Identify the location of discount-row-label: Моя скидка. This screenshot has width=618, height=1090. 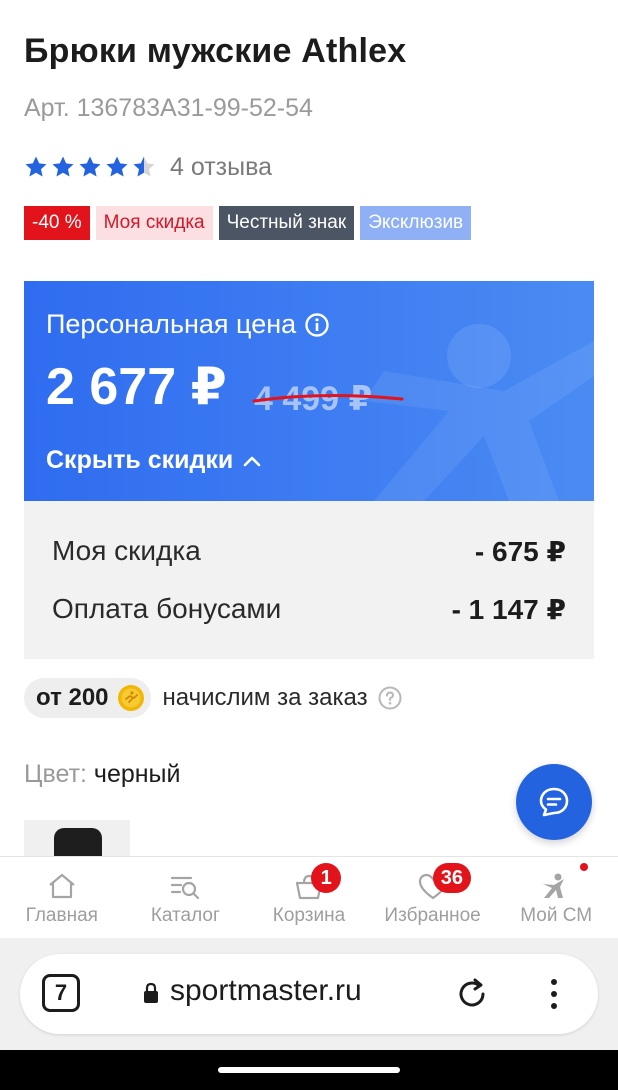
(126, 550).